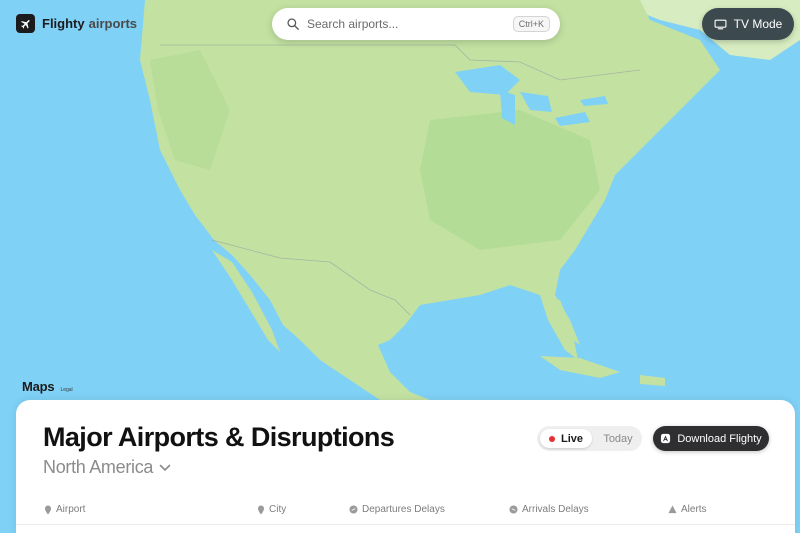 The height and width of the screenshot is (533, 800). I want to click on page-title: Major Airports & Disruptions, so click(219, 437).